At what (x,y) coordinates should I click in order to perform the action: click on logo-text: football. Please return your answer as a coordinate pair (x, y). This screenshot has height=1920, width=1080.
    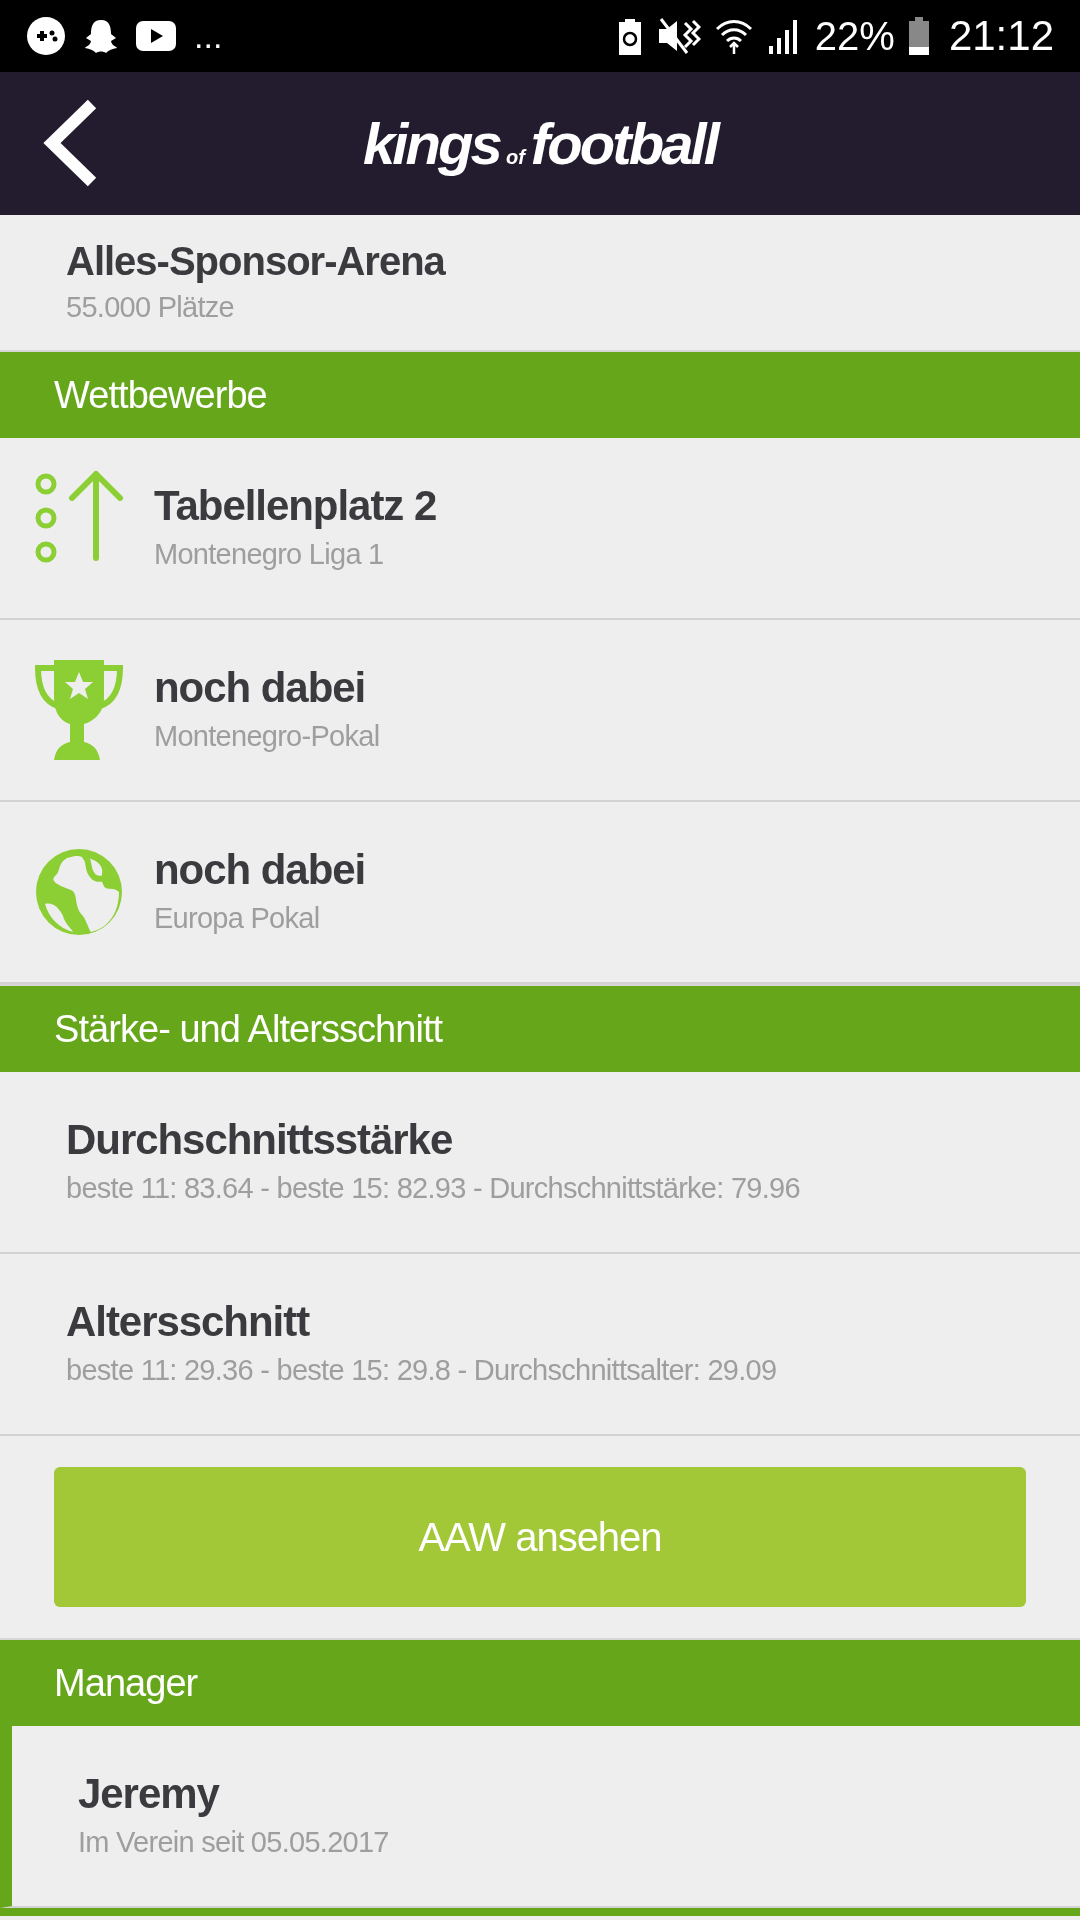
    Looking at the image, I should click on (624, 143).